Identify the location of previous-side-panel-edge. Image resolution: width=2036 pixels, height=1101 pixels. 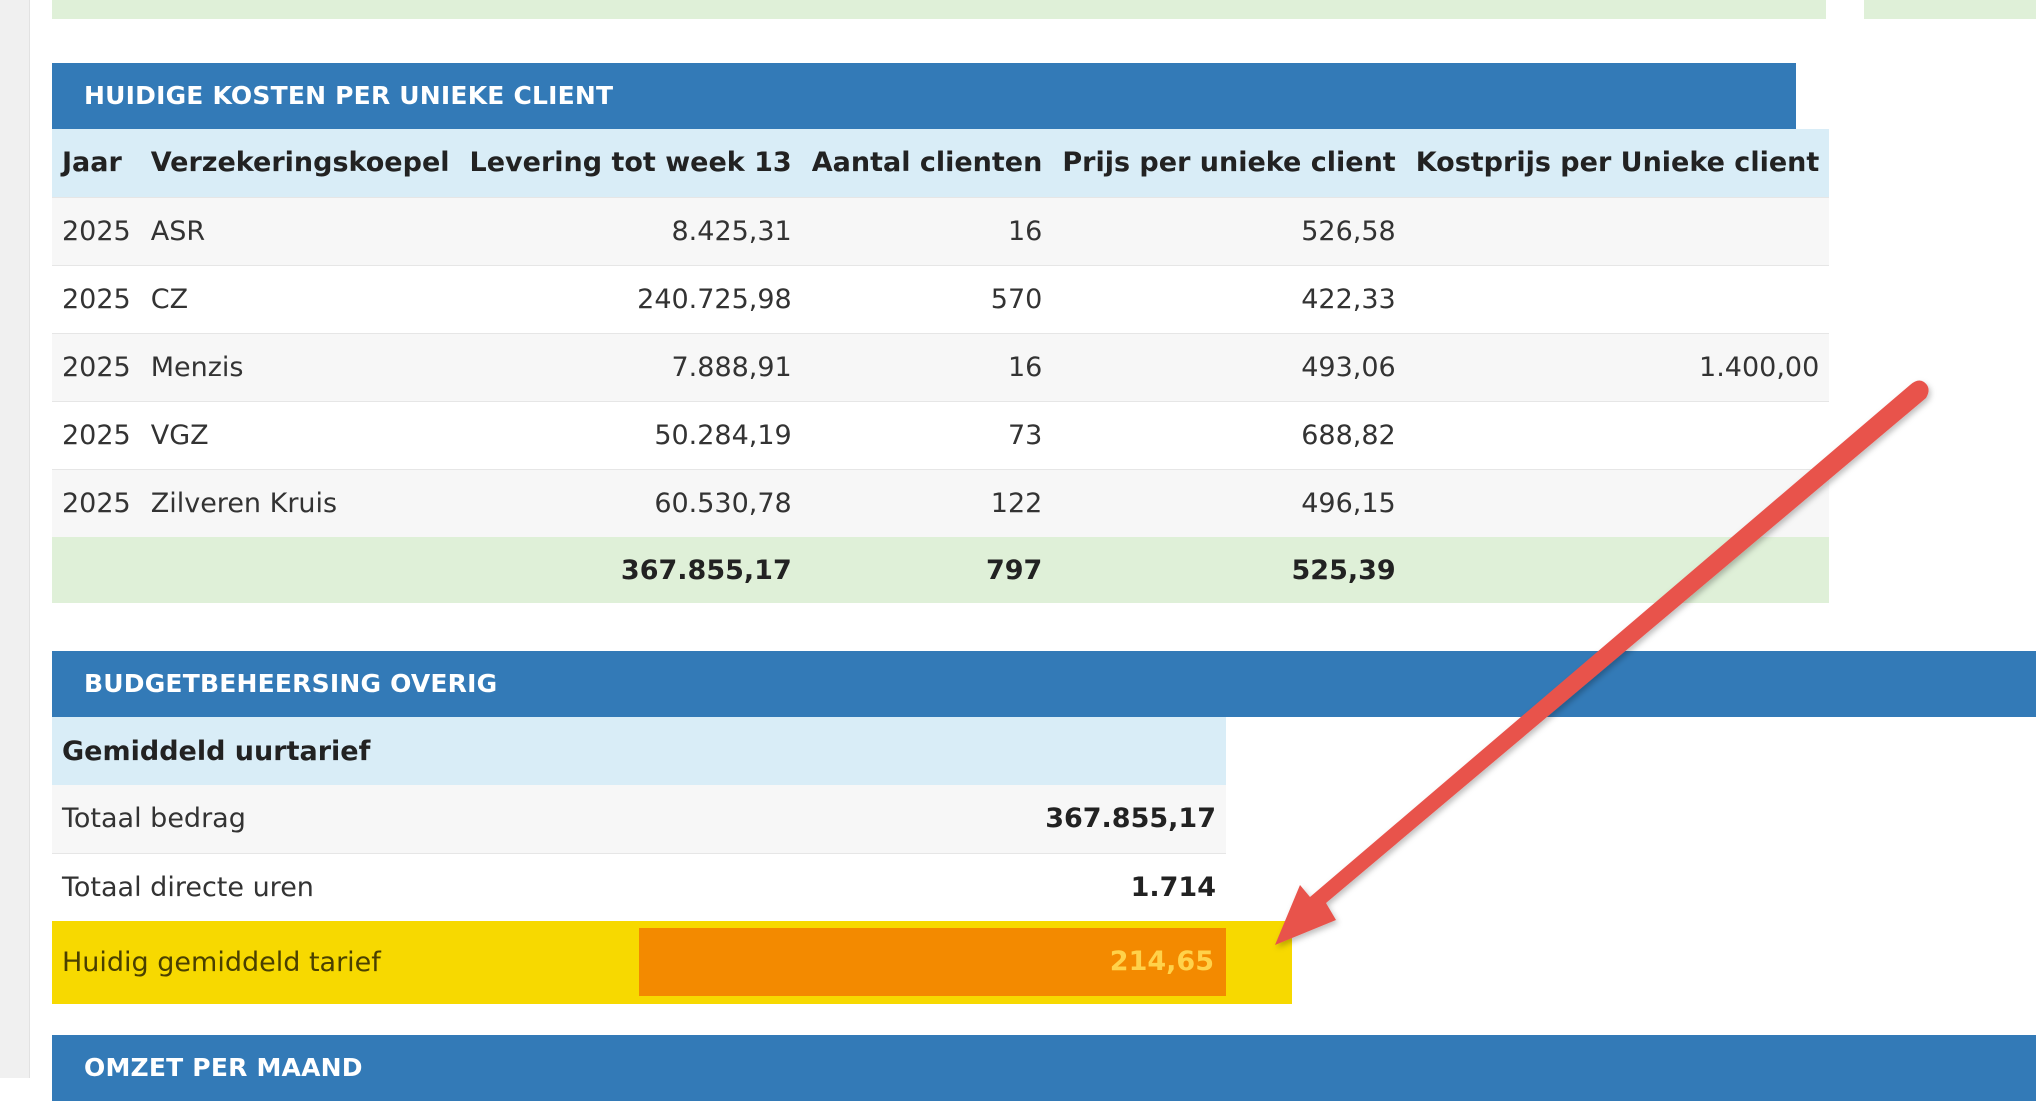
(1950, 9).